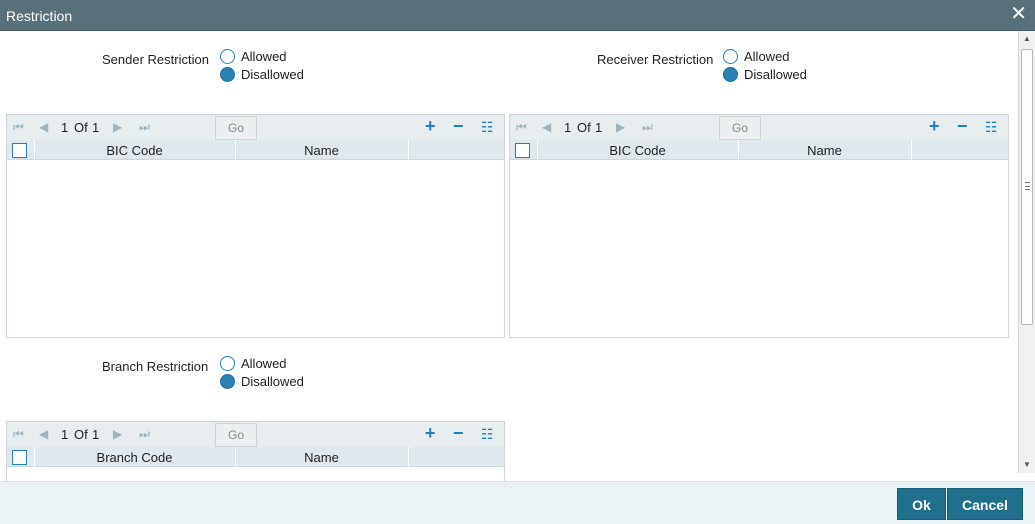 The width and height of the screenshot is (1035, 524). Describe the element at coordinates (921, 504) in the screenshot. I see `ok-button: Ok` at that location.